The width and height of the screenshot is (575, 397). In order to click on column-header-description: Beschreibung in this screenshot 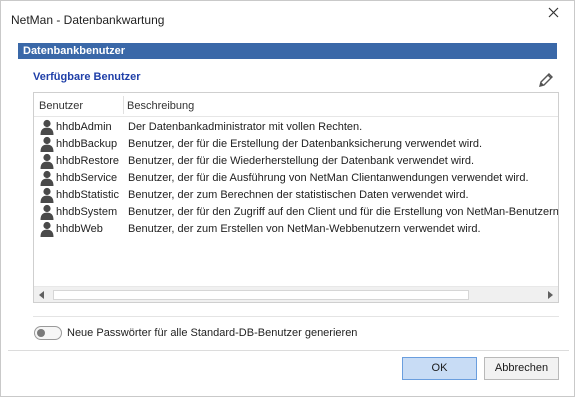, I will do `click(160, 106)`.